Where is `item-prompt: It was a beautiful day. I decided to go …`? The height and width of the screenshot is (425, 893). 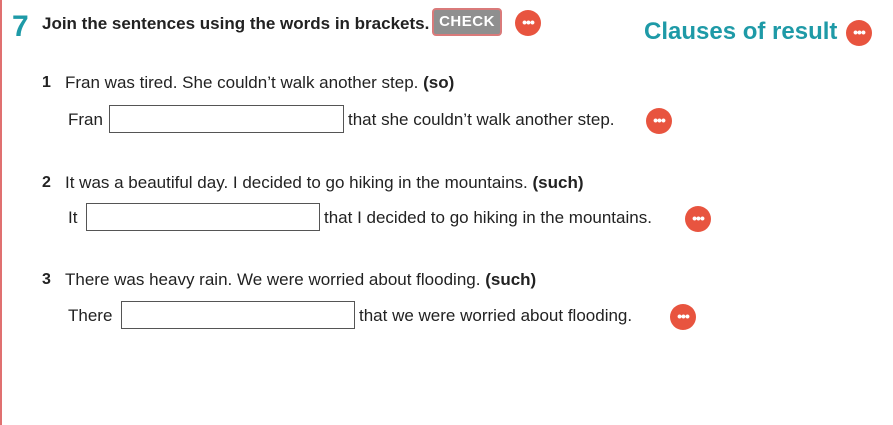 item-prompt: It was a beautiful day. I decided to go … is located at coordinates (324, 183).